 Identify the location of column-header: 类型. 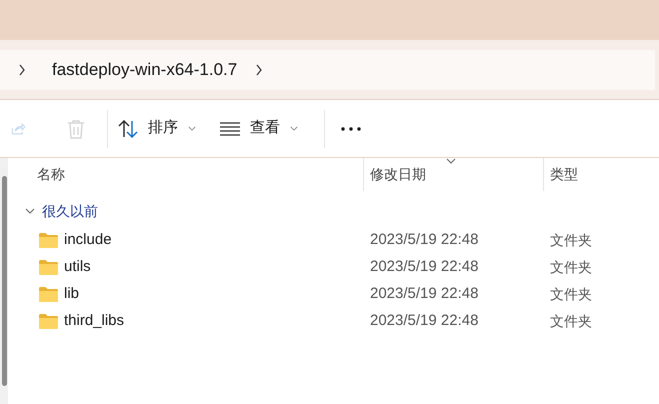
(601, 174).